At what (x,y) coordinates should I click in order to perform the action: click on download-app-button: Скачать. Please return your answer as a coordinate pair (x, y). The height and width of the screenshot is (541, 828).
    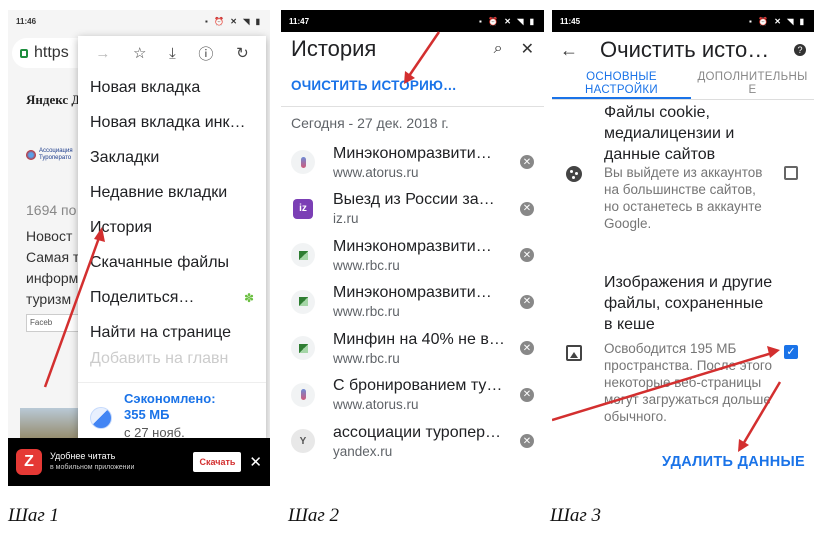
    Looking at the image, I should click on (217, 462).